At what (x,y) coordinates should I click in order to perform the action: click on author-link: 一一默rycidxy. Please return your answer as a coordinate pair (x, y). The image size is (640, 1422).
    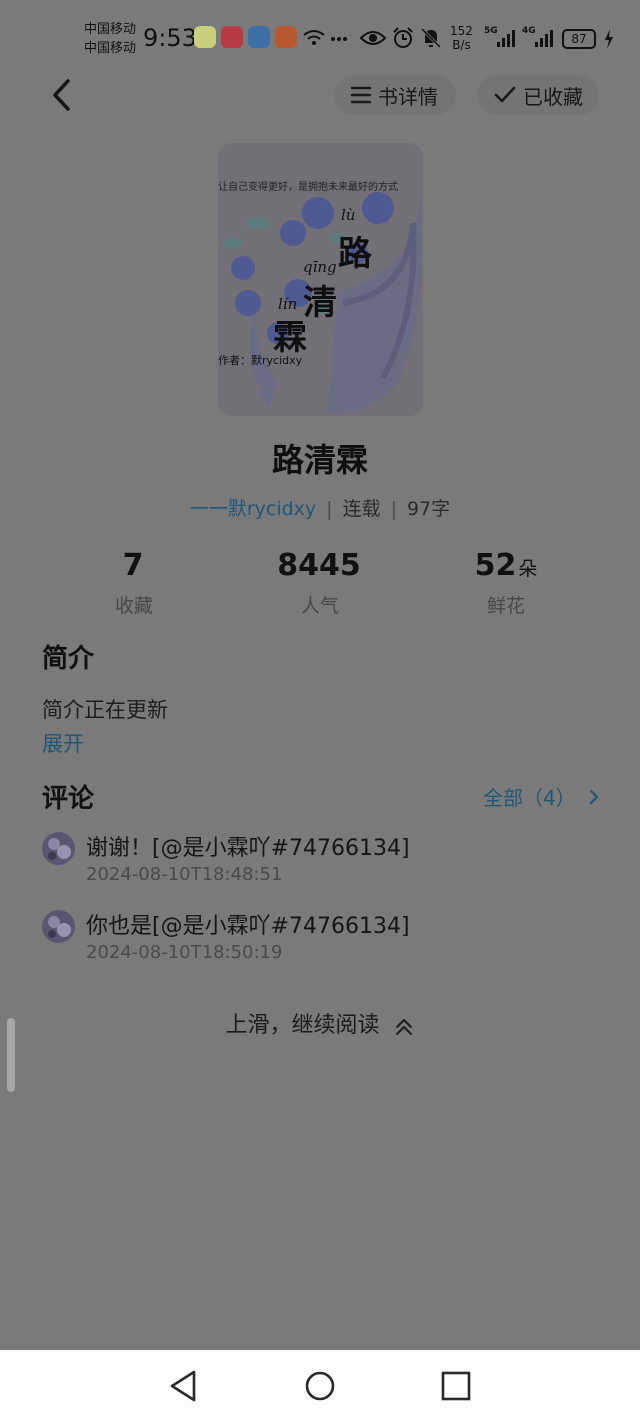
    Looking at the image, I should click on (253, 509).